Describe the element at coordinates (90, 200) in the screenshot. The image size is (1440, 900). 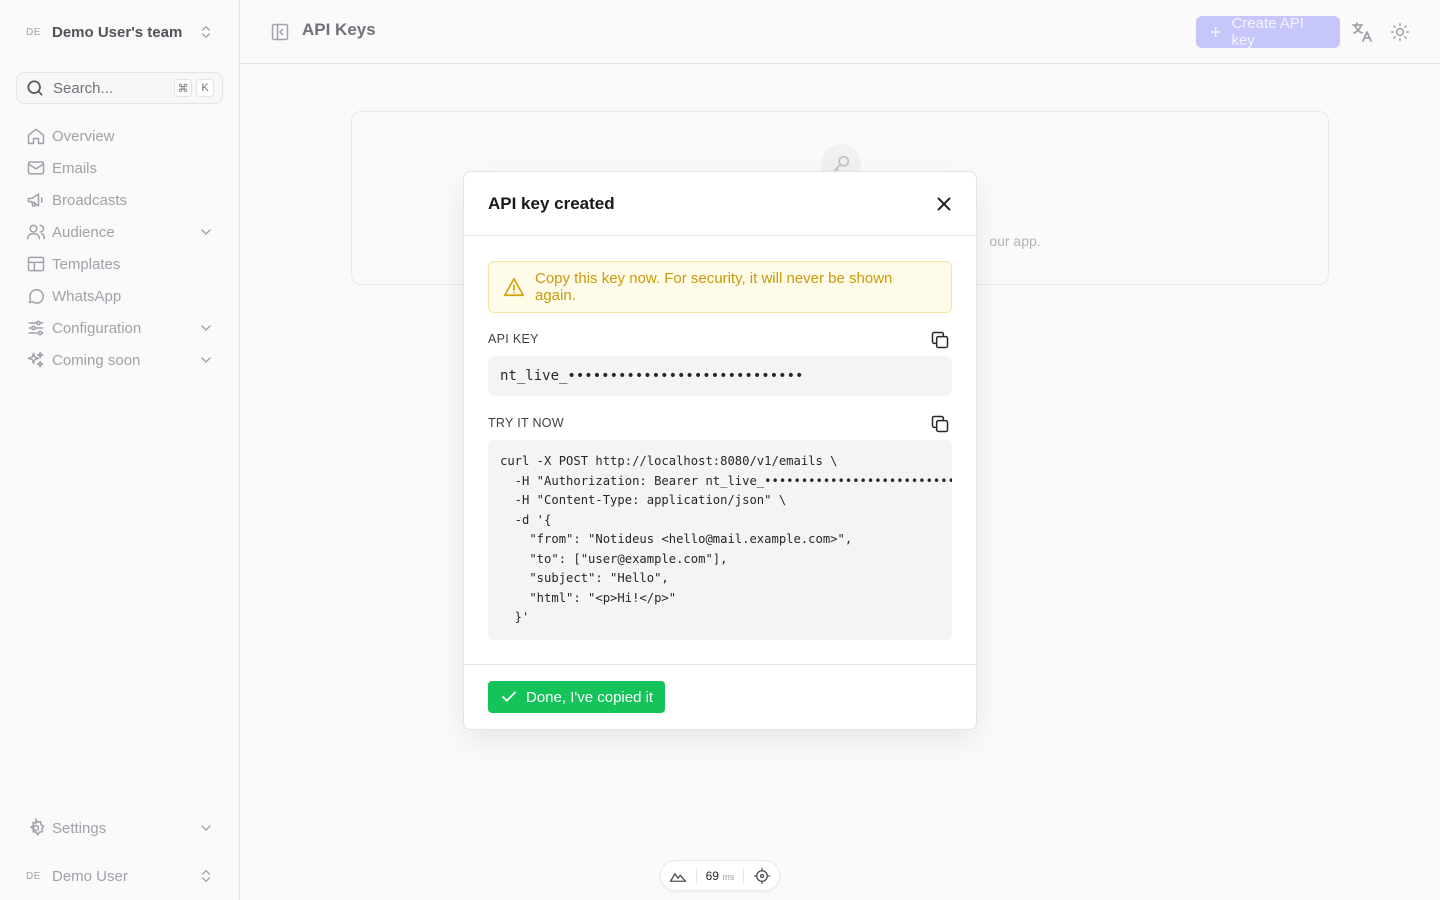
I see `sidebar-item-label: Broadcasts` at that location.